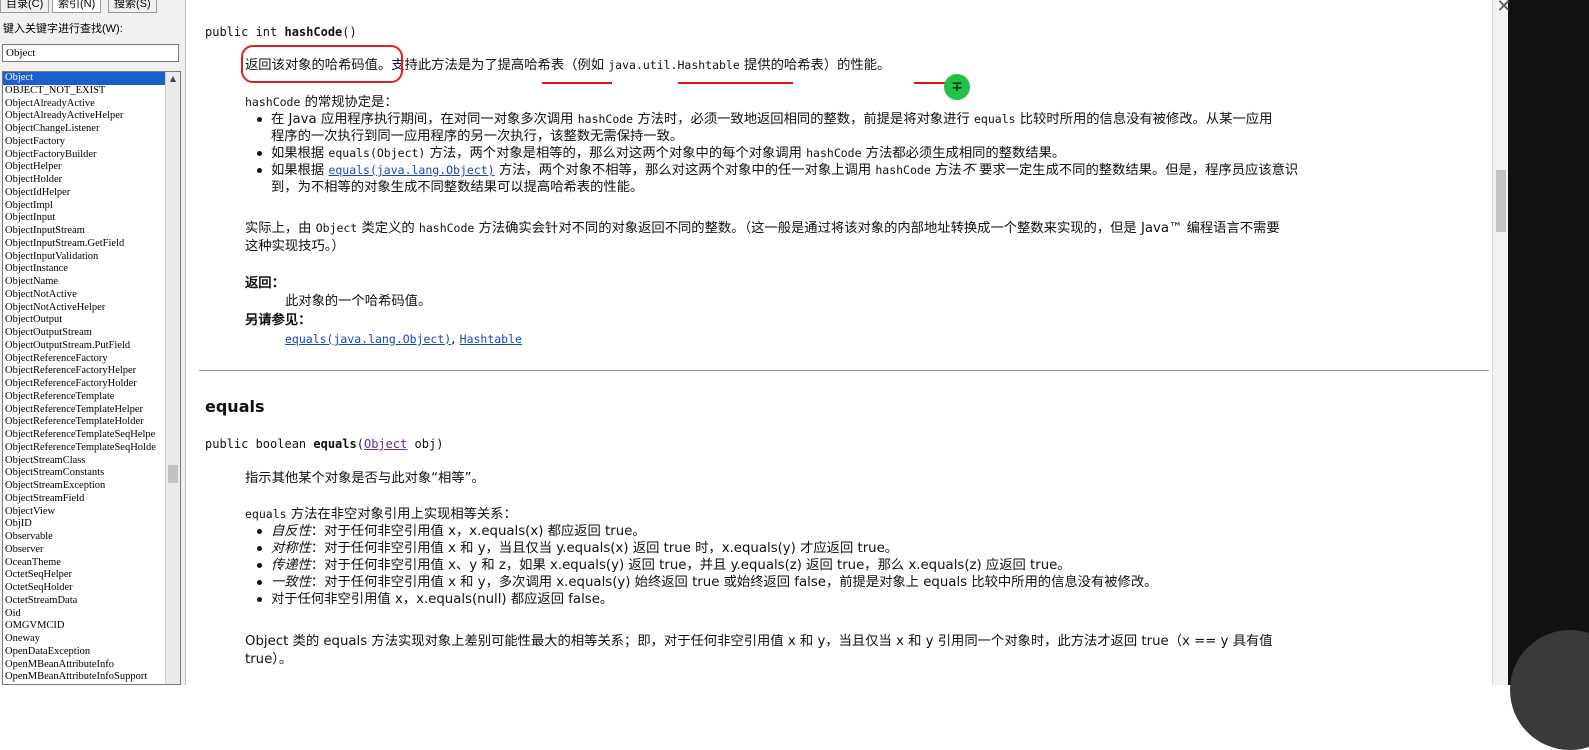  What do you see at coordinates (84, 588) in the screenshot?
I see `index-list-item: OctetSeqHolder` at bounding box center [84, 588].